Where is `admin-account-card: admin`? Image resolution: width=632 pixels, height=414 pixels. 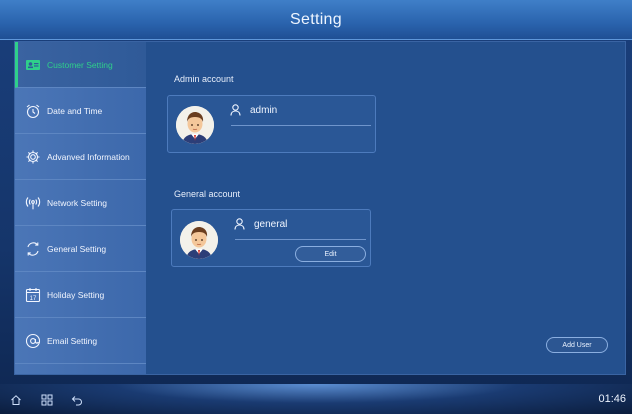
admin-account-card: admin is located at coordinates (271, 124).